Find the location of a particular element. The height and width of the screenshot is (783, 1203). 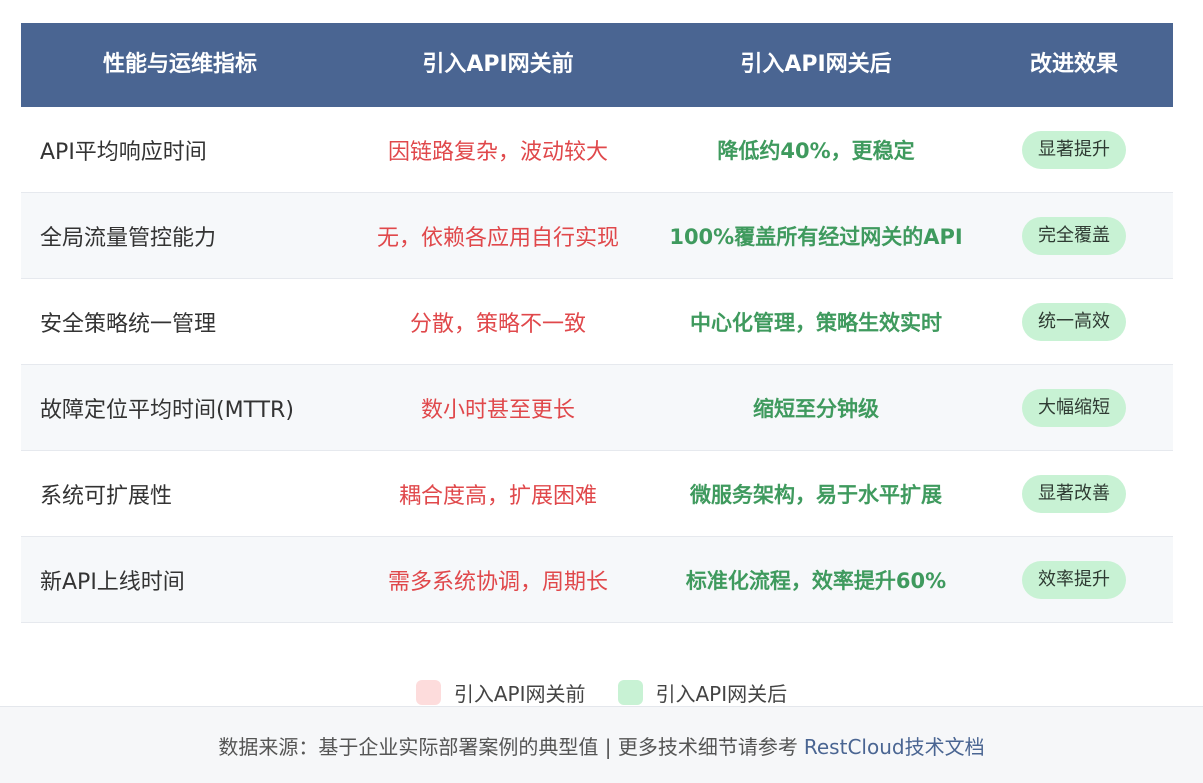

restcloud-docs-link: RestCloud技术文档 is located at coordinates (894, 745).